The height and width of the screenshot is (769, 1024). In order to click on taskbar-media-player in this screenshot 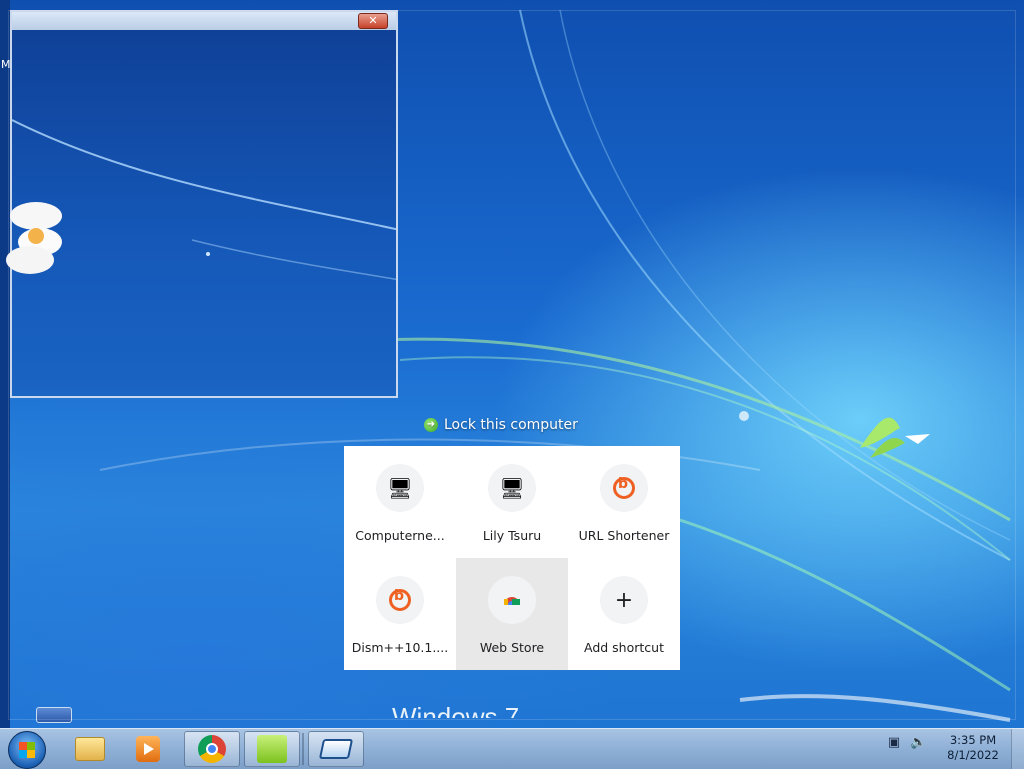, I will do `click(148, 749)`.